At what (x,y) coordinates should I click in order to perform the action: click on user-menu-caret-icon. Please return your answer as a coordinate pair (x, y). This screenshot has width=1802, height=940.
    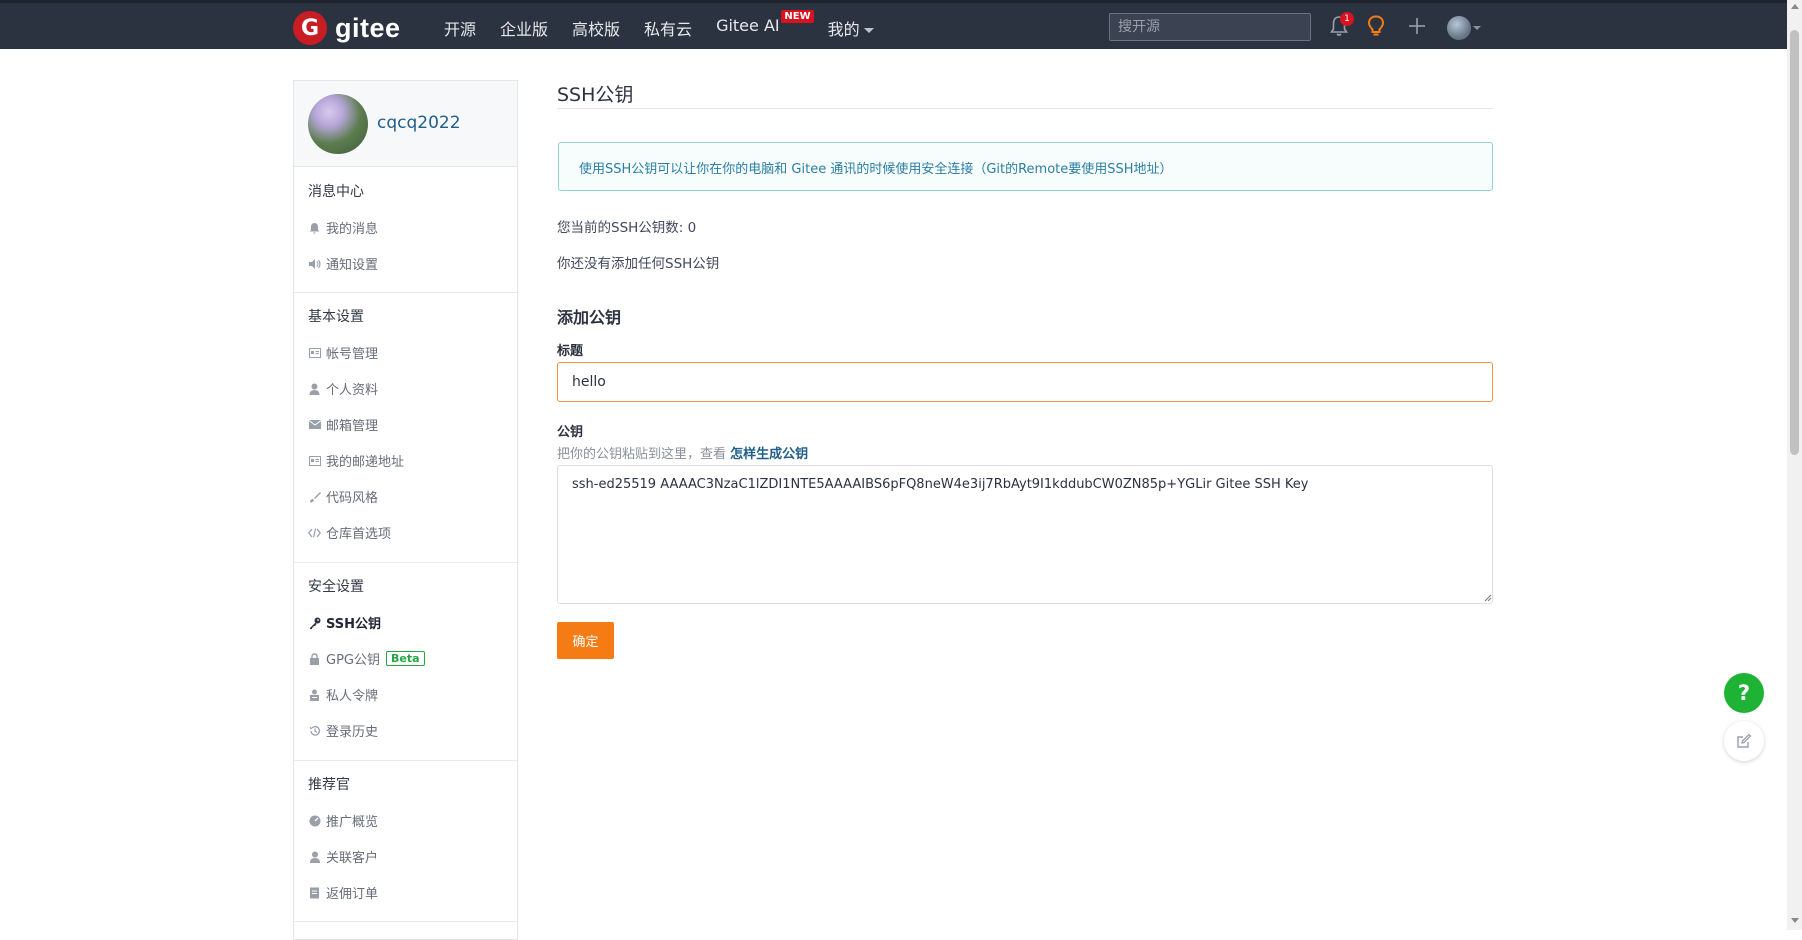
    Looking at the image, I should click on (1477, 28).